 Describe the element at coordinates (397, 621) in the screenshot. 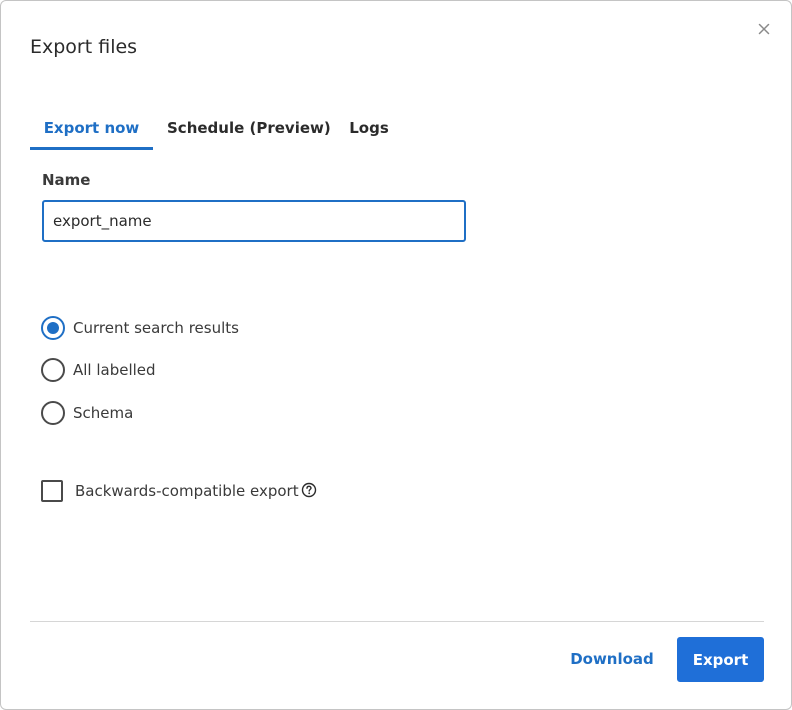

I see `footer-divider` at that location.